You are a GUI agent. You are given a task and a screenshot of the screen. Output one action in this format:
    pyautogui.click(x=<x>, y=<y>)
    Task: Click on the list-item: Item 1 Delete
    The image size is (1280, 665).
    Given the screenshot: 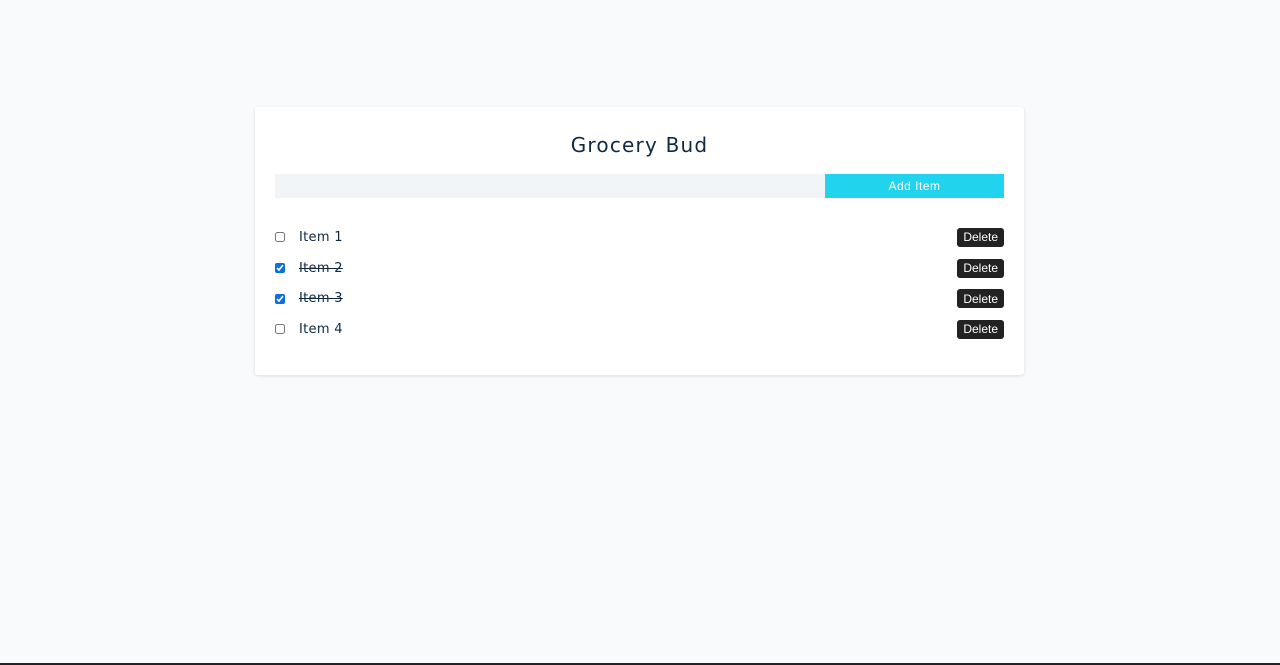 What is the action you would take?
    pyautogui.click(x=639, y=237)
    